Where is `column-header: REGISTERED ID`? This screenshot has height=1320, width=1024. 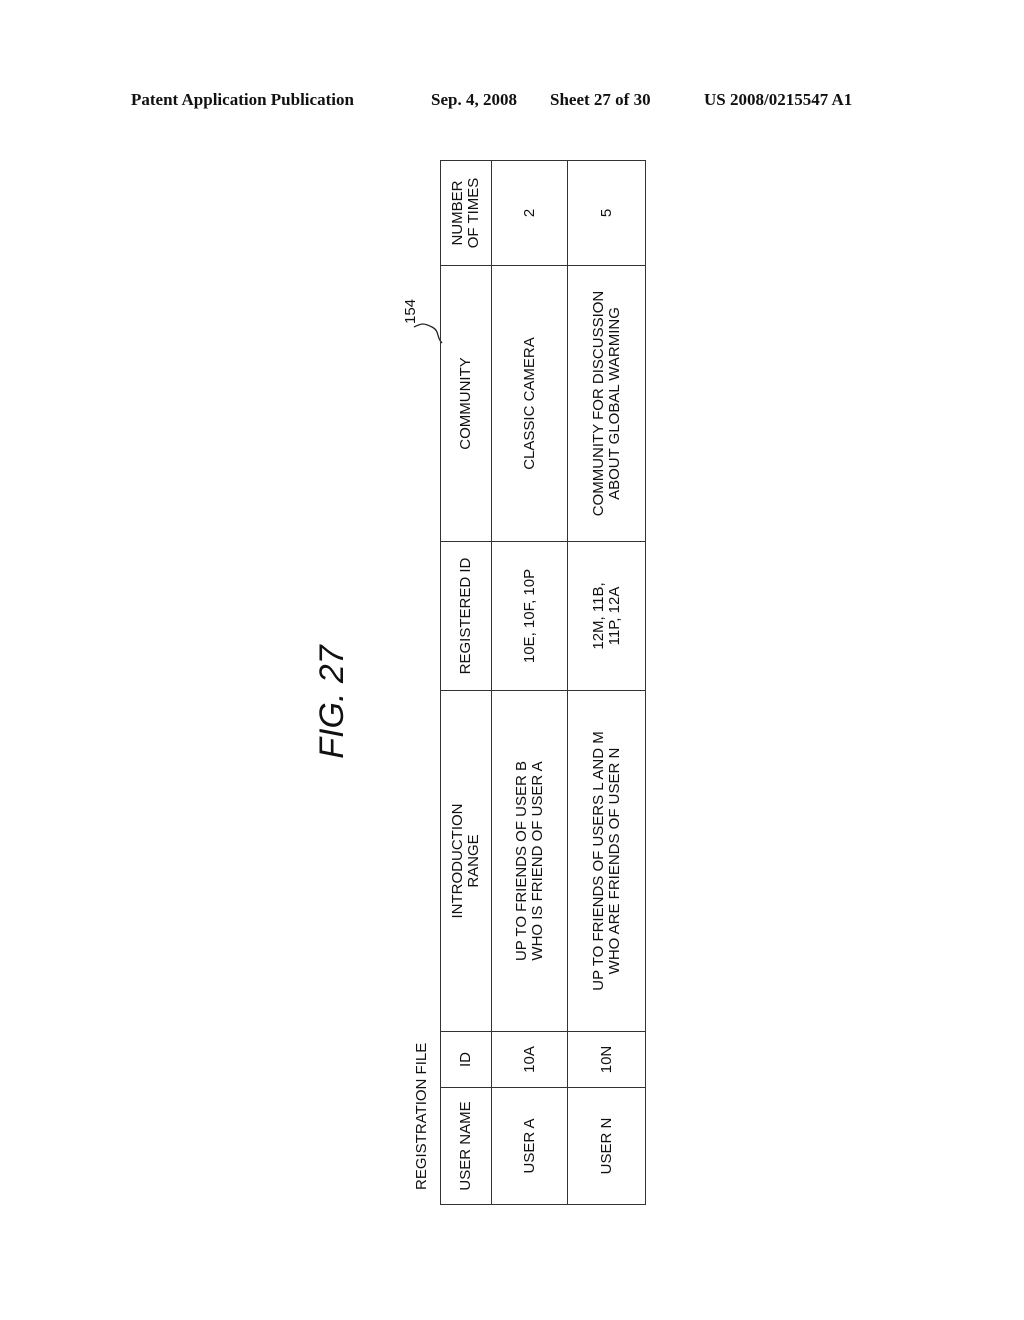 column-header: REGISTERED ID is located at coordinates (466, 616).